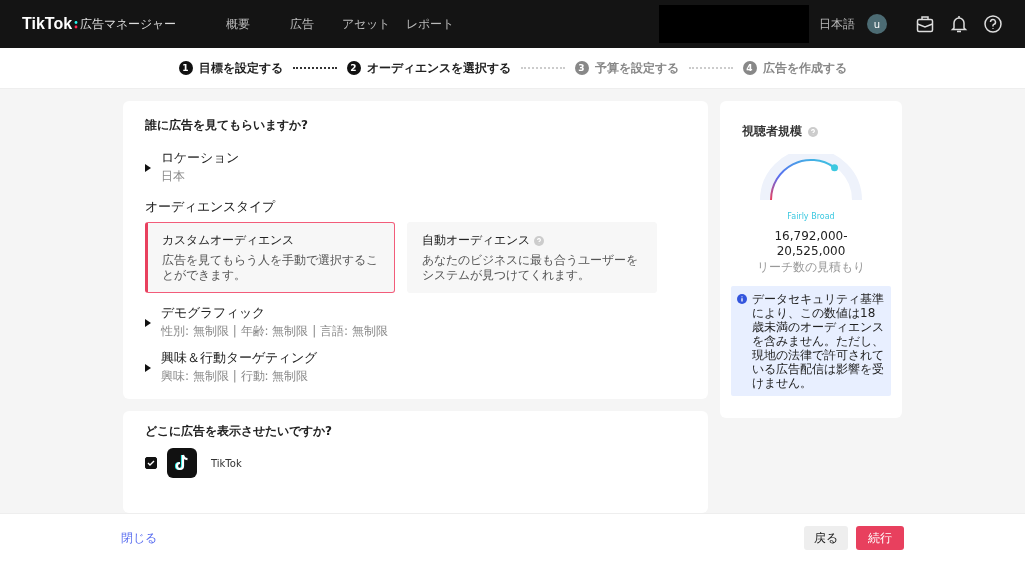  What do you see at coordinates (818, 341) in the screenshot?
I see `notice-text: データセキュリティ基準により、この数値は18歳未満のオーディエンスを含みません。ただし、現地の法律で許可されている広告配信は影響を受けません。` at bounding box center [818, 341].